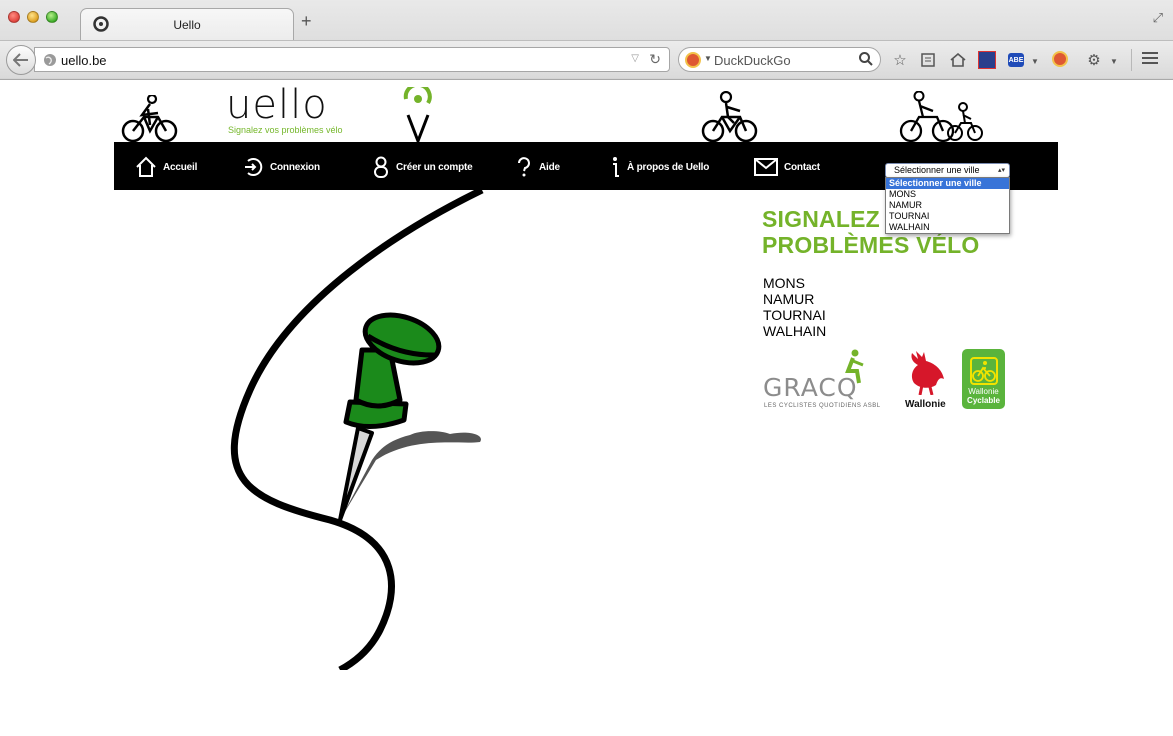  Describe the element at coordinates (254, 167) in the screenshot. I see `login-icon` at that location.